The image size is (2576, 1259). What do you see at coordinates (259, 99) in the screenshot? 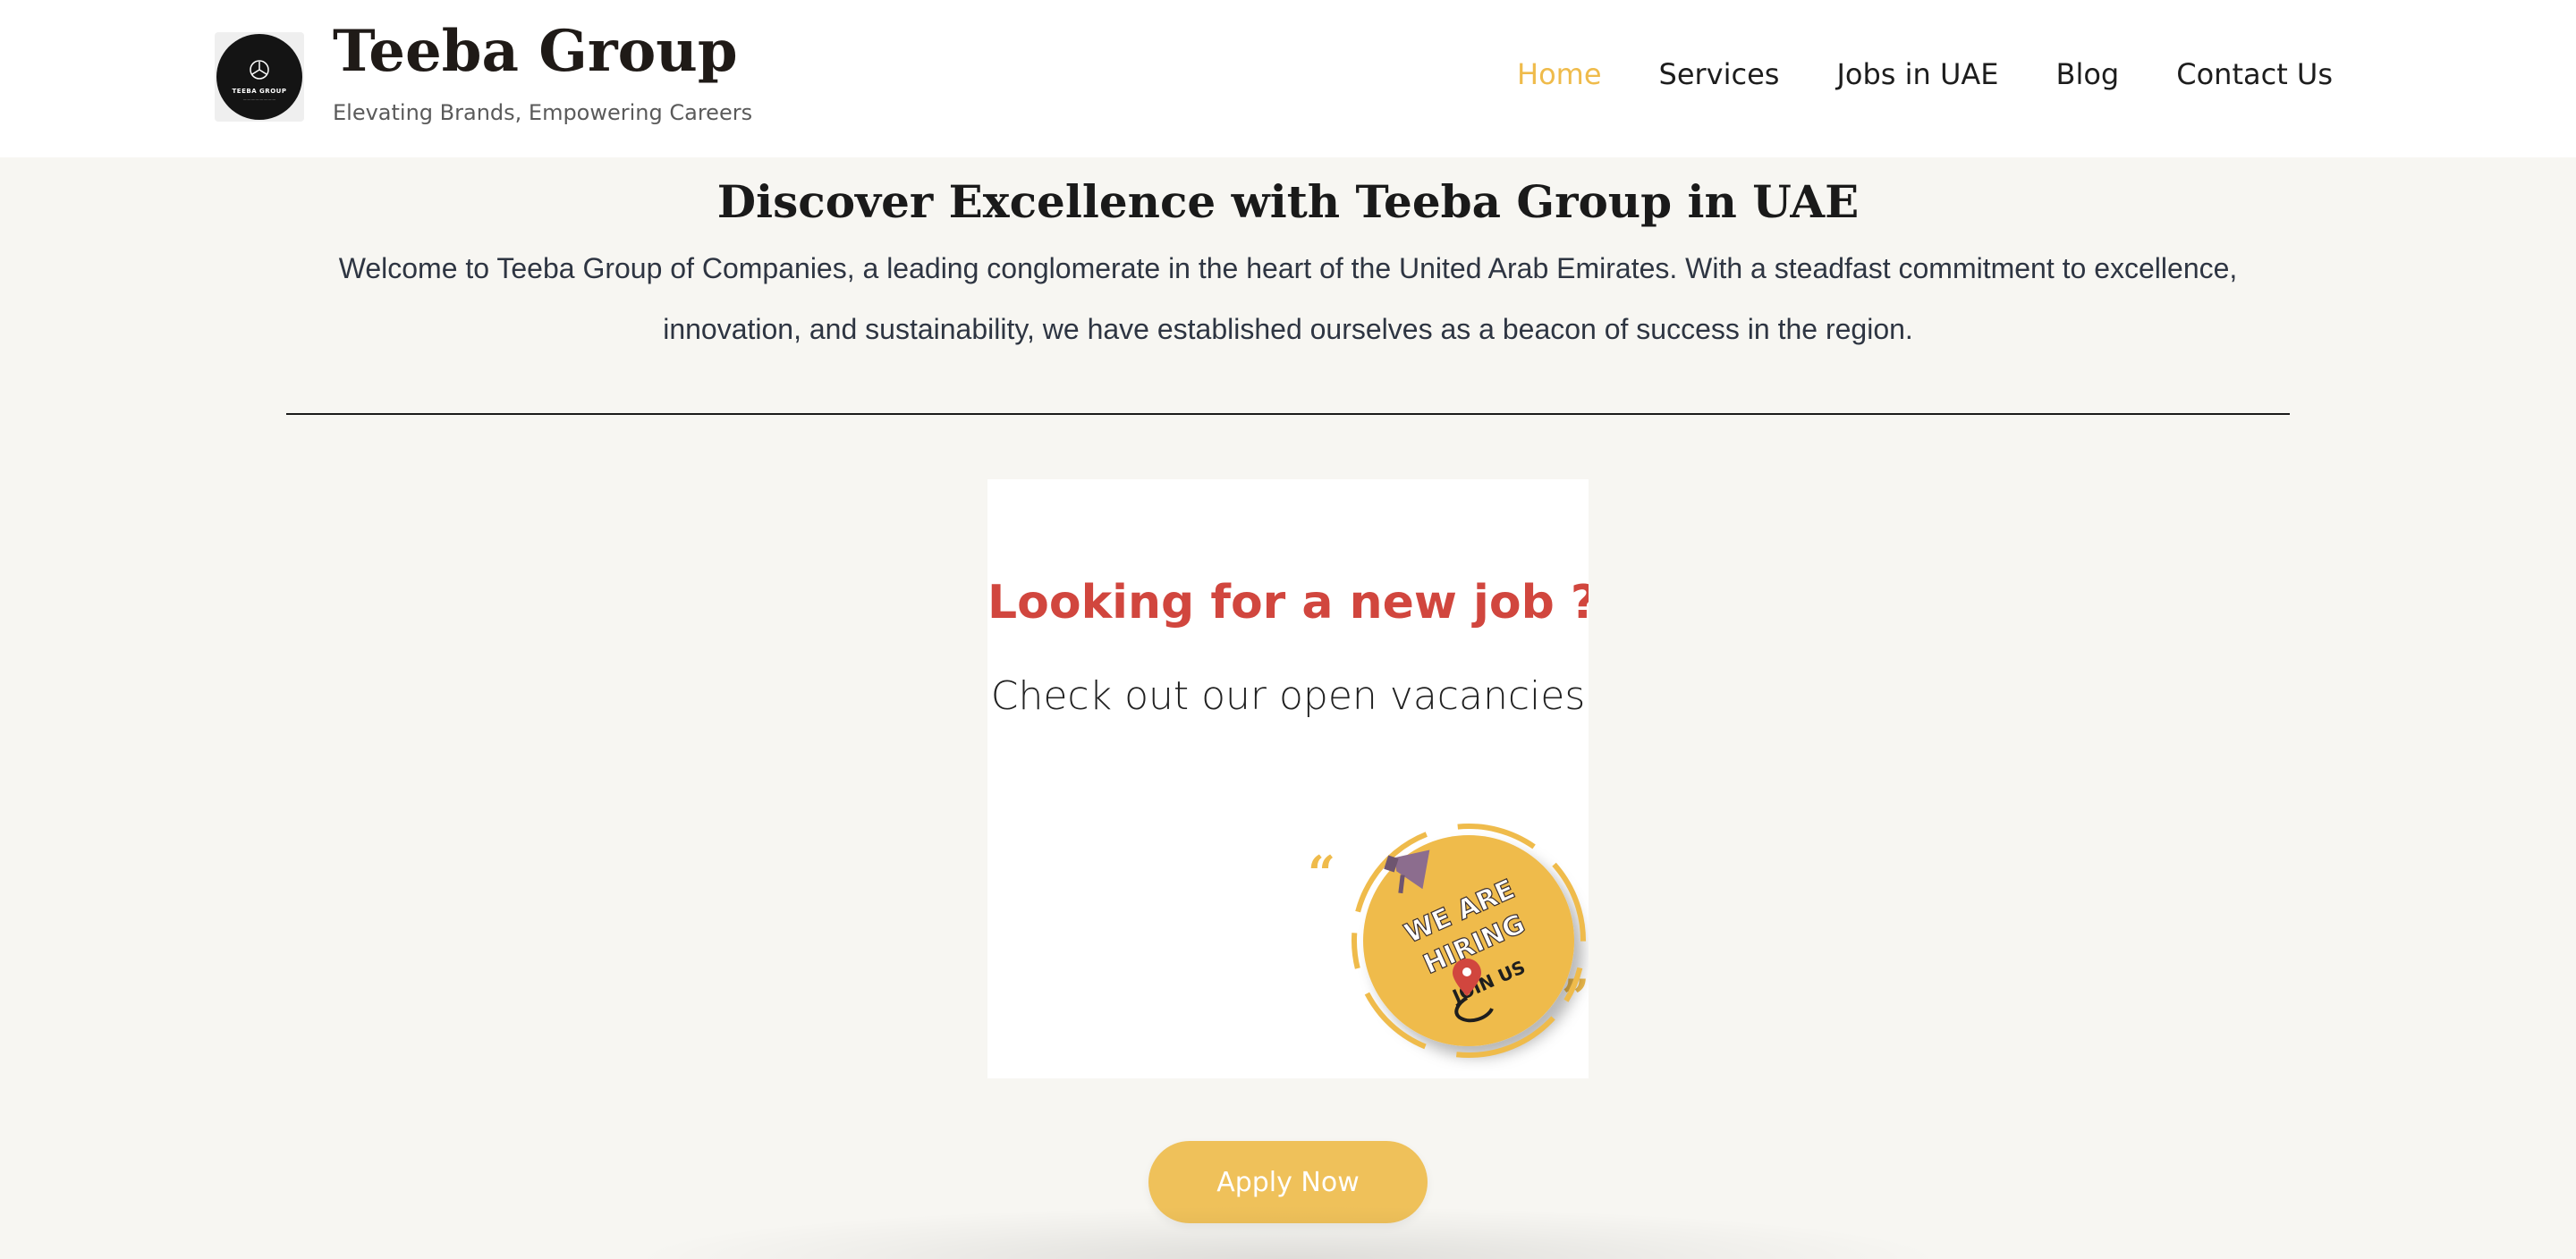
I see `logo-subtext: ·····························` at bounding box center [259, 99].